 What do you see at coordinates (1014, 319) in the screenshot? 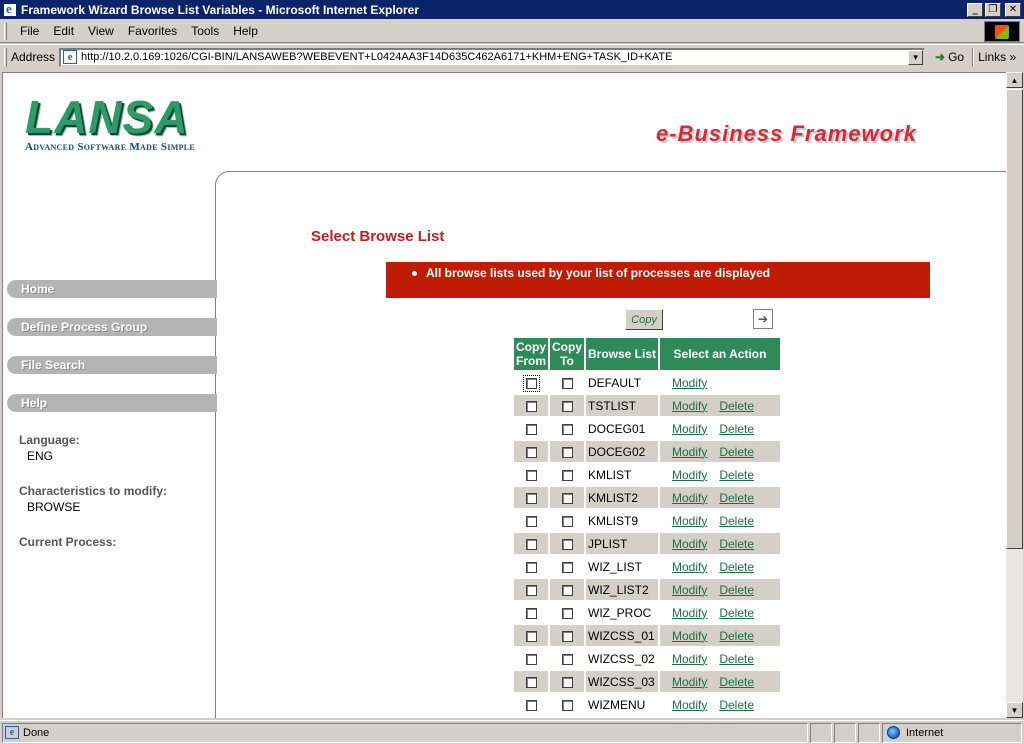
I see `scroll-thumb` at bounding box center [1014, 319].